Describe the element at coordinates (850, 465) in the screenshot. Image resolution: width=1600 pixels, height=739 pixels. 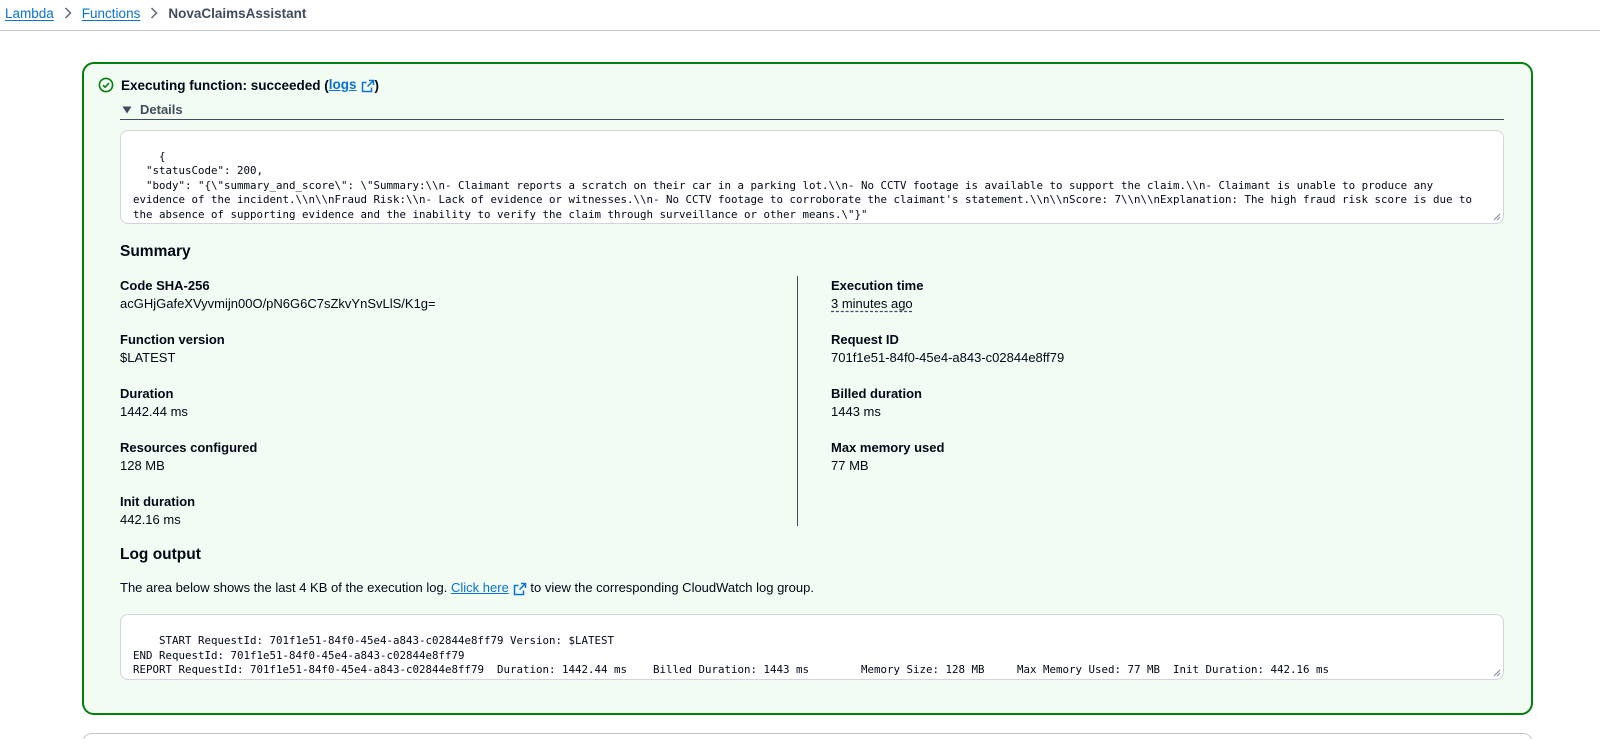
I see `summary-value: 77 MB` at that location.